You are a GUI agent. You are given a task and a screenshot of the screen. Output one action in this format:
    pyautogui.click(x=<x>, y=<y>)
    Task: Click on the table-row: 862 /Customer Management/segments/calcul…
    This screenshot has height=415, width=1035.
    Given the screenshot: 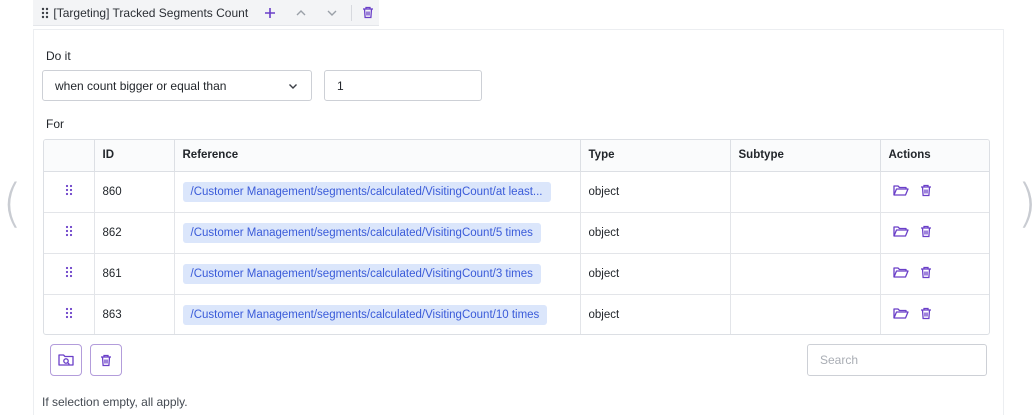 What is the action you would take?
    pyautogui.click(x=516, y=233)
    